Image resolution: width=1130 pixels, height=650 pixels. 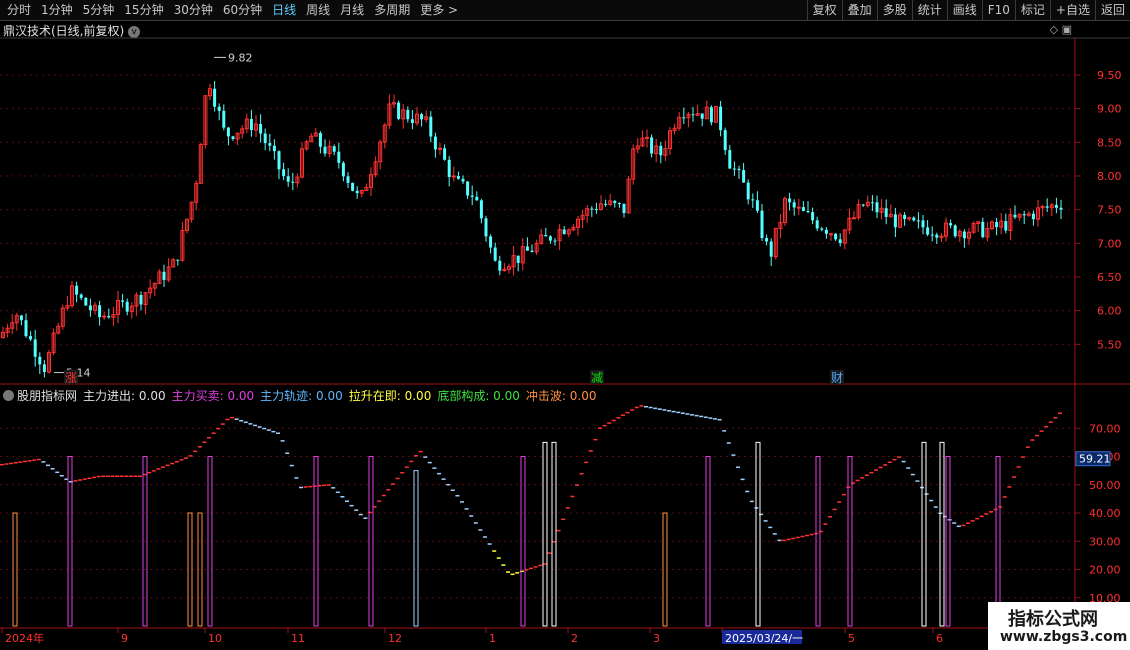 I want to click on indicator-axis-label: 40.00, so click(x=1105, y=513).